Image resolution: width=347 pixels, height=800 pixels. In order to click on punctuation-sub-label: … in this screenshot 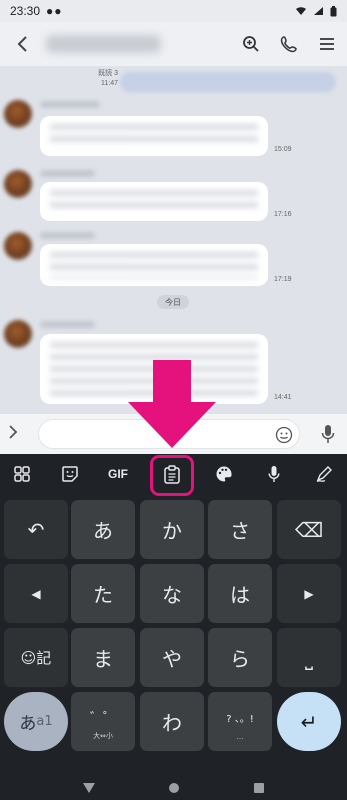, I will do `click(240, 737)`.